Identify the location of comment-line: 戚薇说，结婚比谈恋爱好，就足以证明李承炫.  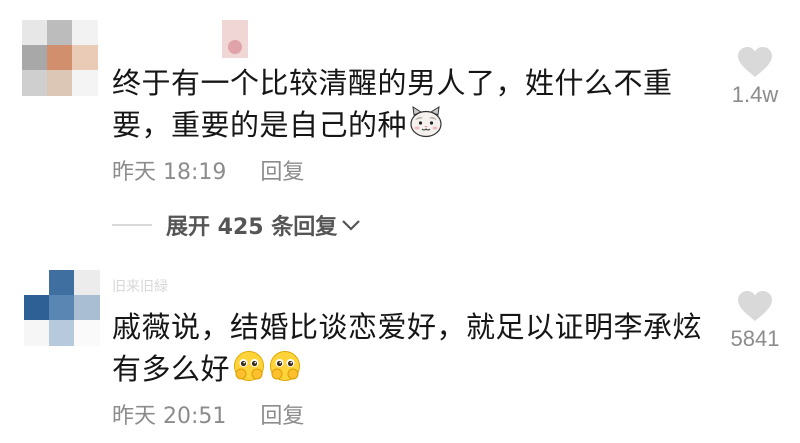
(407, 327).